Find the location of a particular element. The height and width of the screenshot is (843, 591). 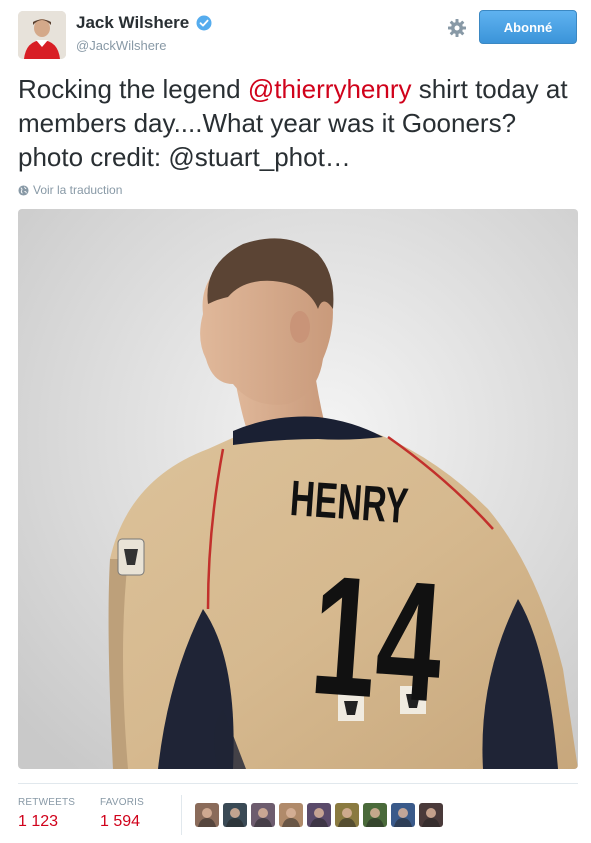

verified-badge-icon is located at coordinates (204, 23).